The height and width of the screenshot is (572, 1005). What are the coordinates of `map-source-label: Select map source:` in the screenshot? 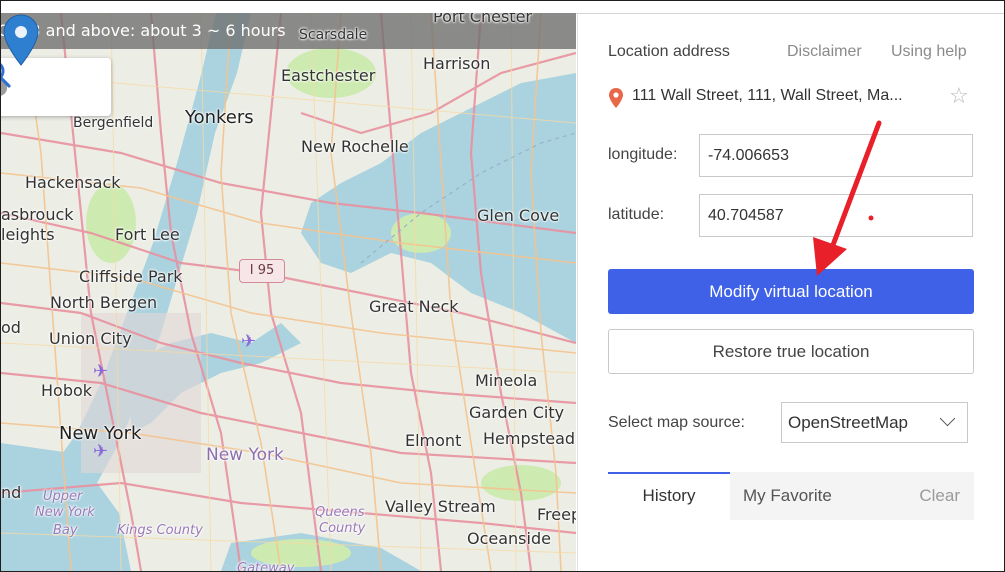 It's located at (676, 422).